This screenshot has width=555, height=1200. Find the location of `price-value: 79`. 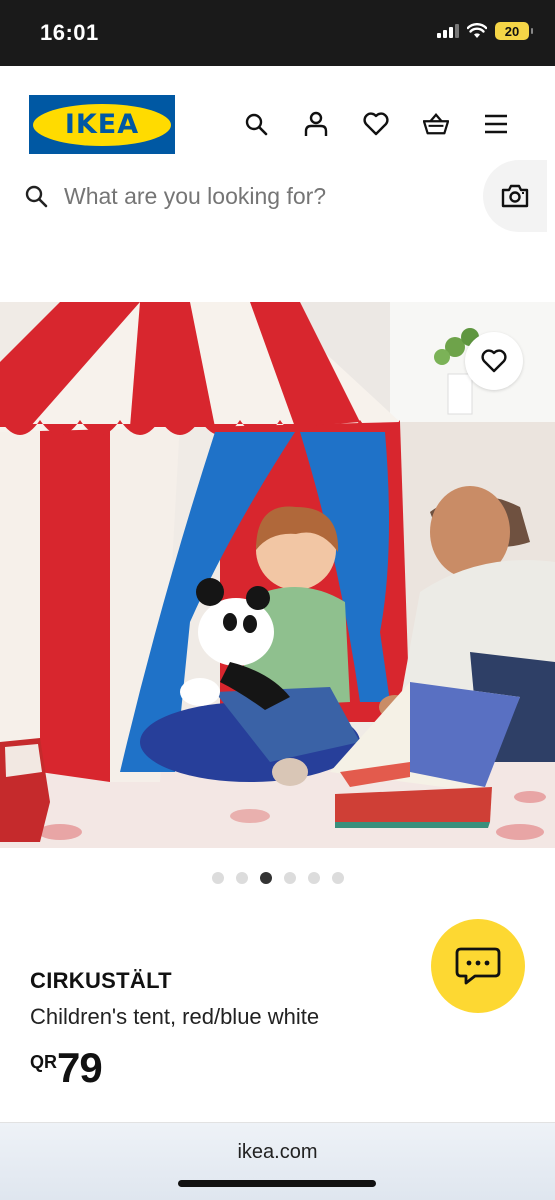

price-value: 79 is located at coordinates (80, 1067).